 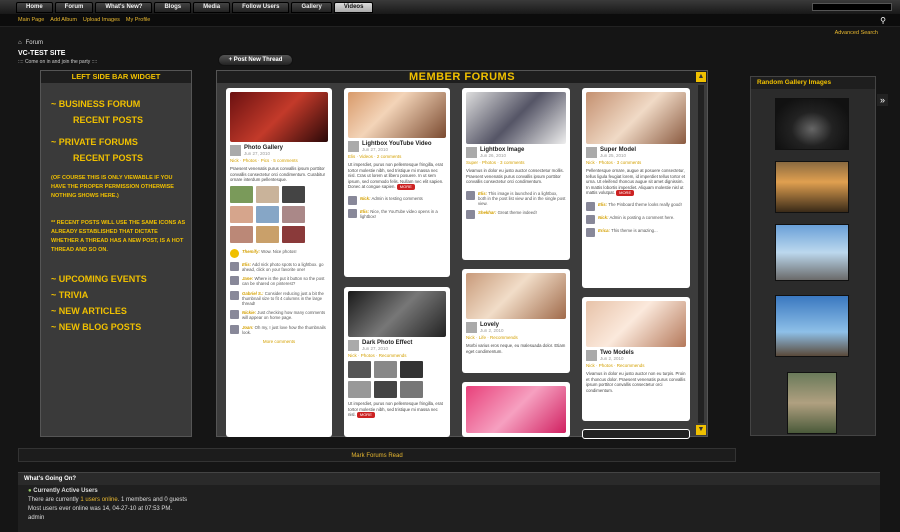 I want to click on users-online-link: 1 users online, so click(x=98, y=500).